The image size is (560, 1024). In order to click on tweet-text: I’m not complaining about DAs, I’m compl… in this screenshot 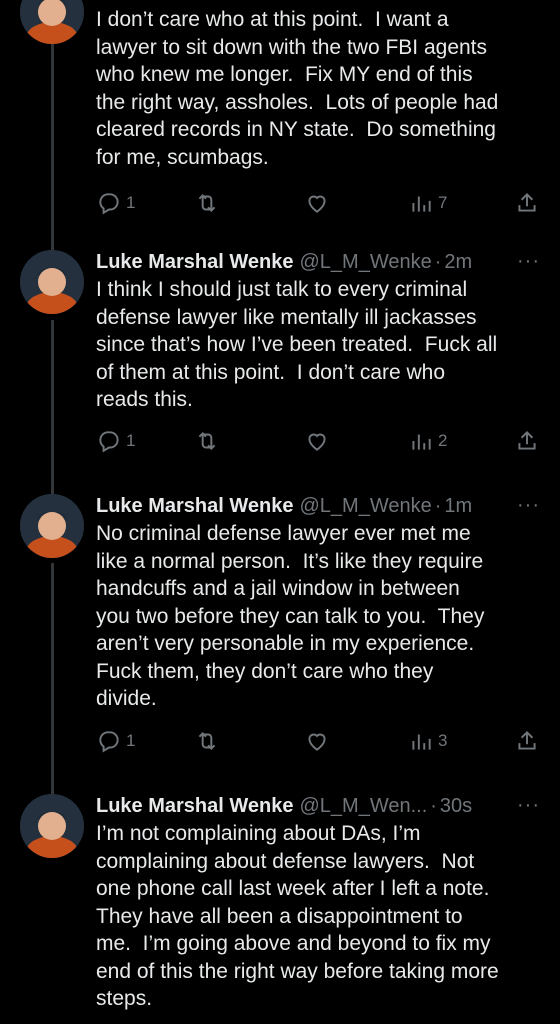, I will do `click(297, 916)`.